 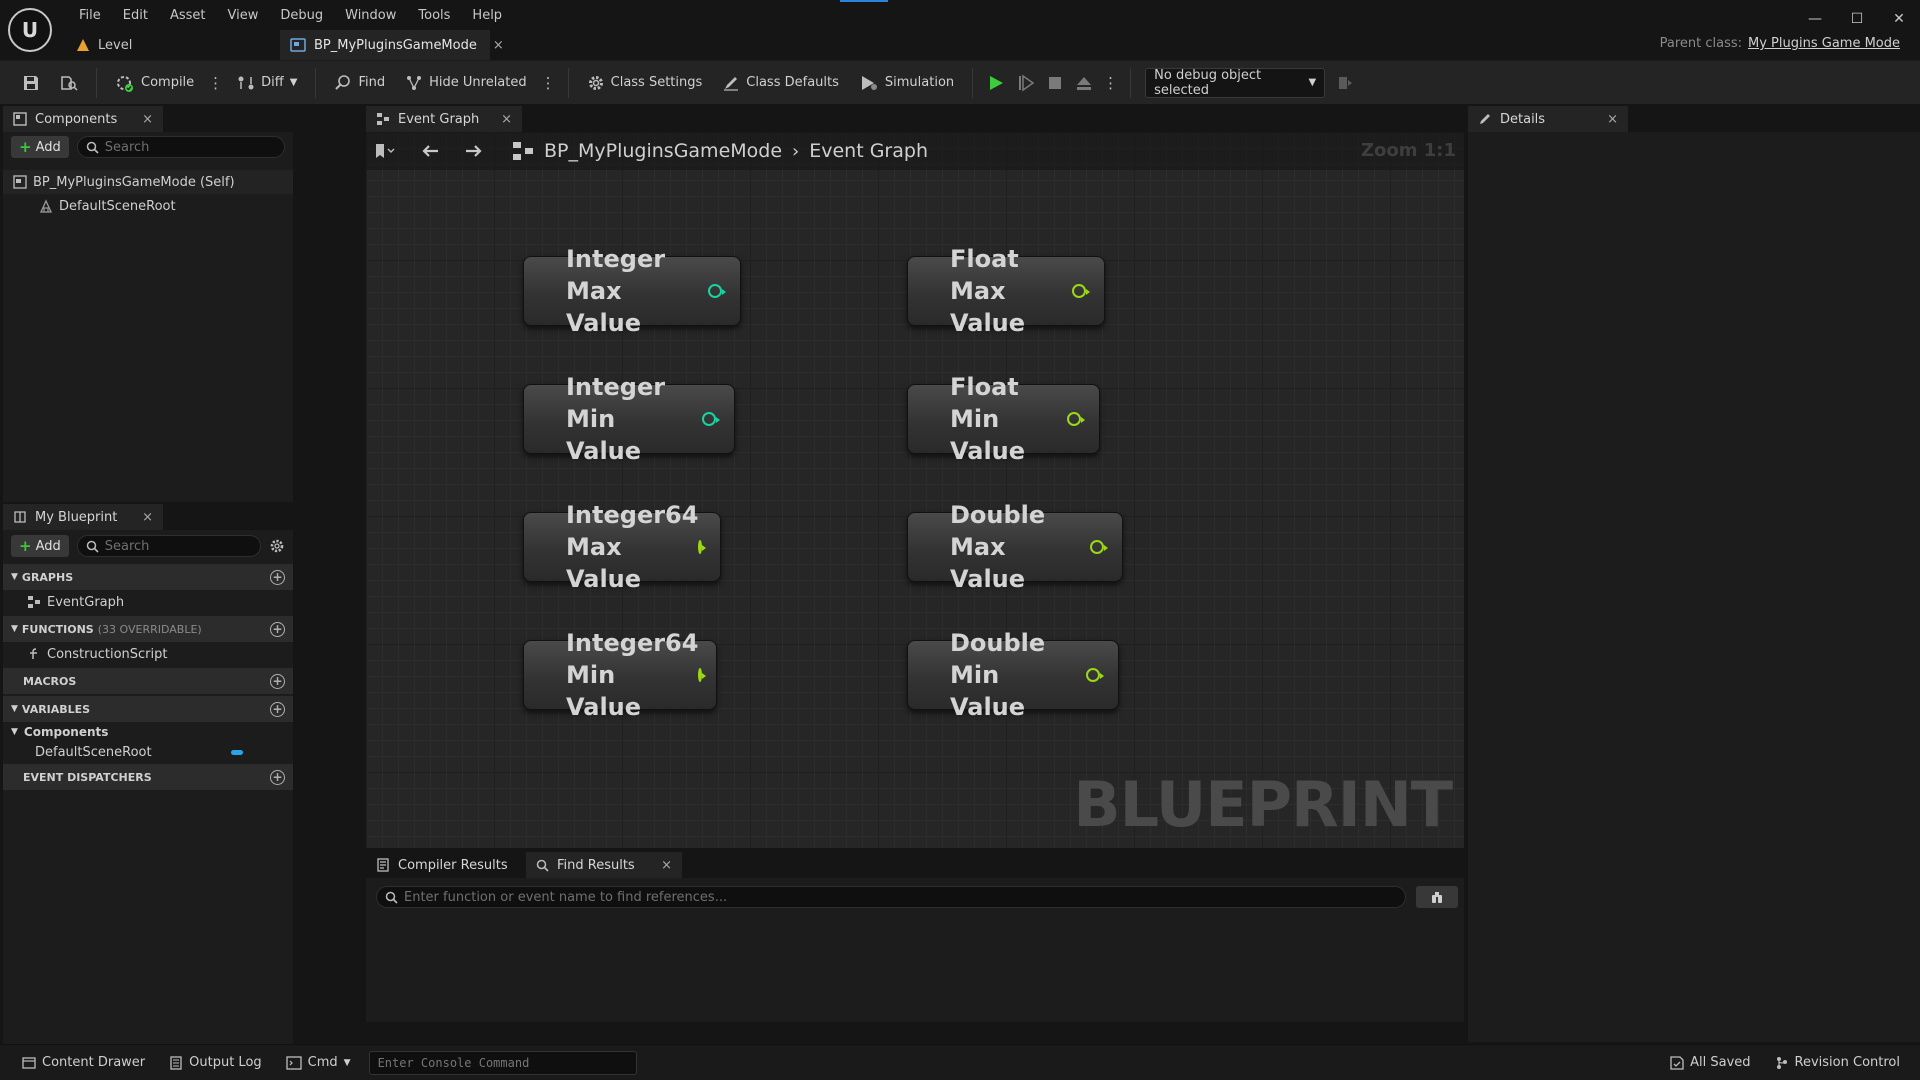 What do you see at coordinates (40, 546) in the screenshot?
I see `add-member-button: + Add` at bounding box center [40, 546].